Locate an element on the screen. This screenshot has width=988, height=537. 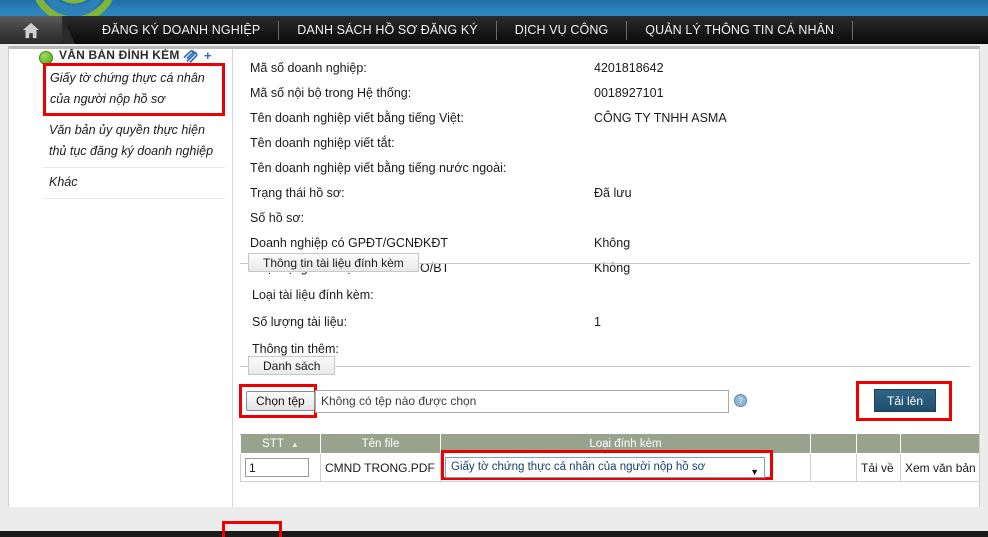
field-row: Tên doanh nghiệp viết tắt: is located at coordinates (606, 143).